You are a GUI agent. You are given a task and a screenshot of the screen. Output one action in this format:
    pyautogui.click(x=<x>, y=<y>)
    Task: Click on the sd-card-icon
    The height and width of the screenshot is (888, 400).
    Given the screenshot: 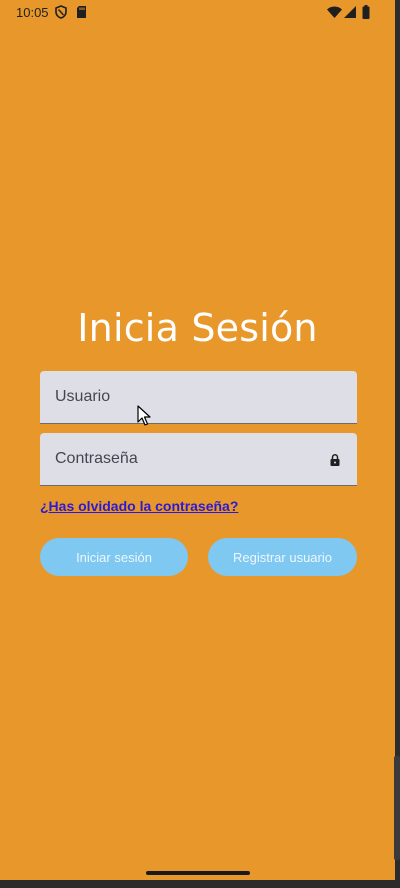 What is the action you would take?
    pyautogui.click(x=81, y=12)
    